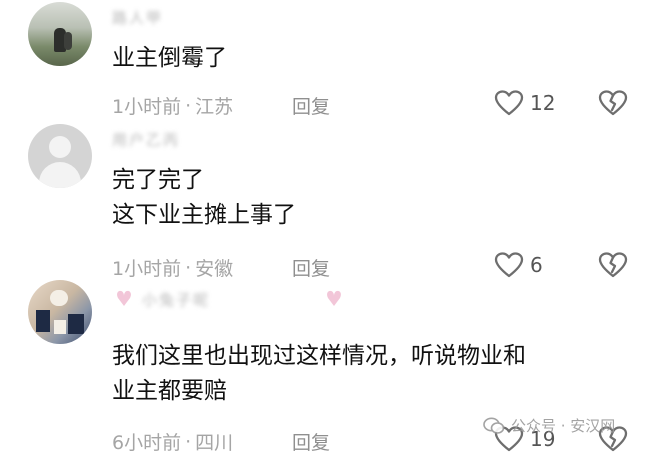  I want to click on comment-line: 业主都要赔, so click(169, 391).